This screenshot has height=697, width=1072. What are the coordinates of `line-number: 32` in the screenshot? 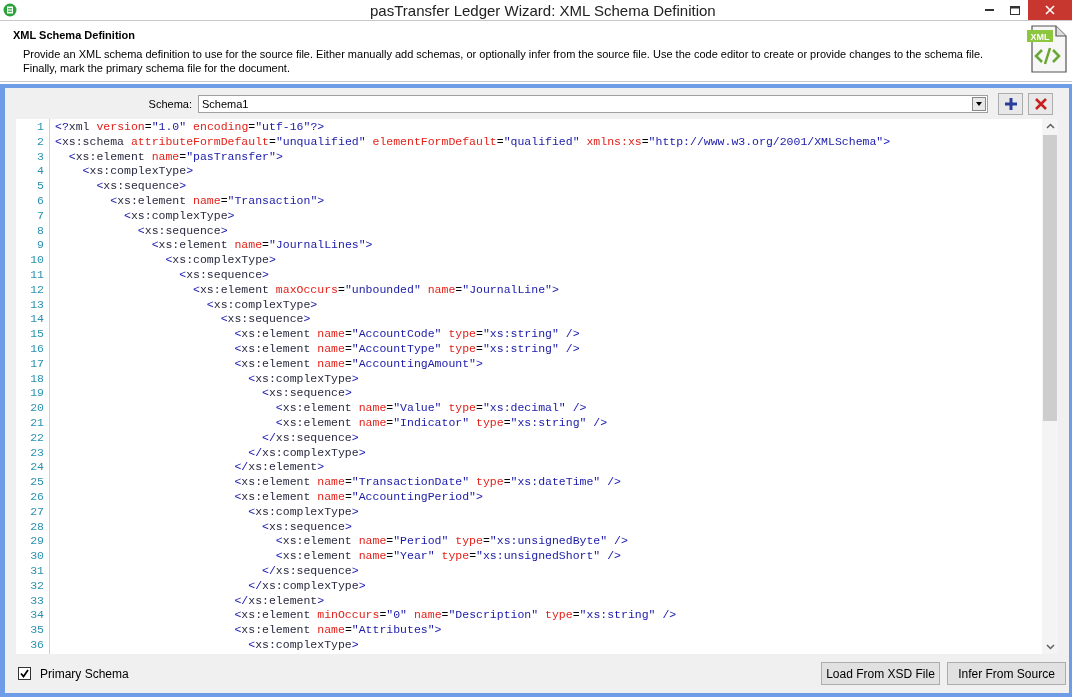 It's located at (37, 586).